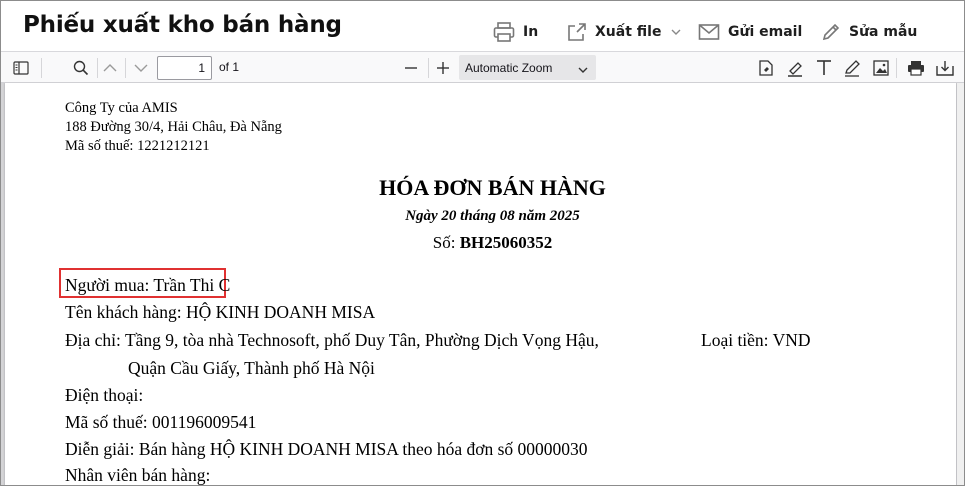 Image resolution: width=965 pixels, height=486 pixels. Describe the element at coordinates (765, 32) in the screenshot. I see `email-label: Gửi email` at that location.